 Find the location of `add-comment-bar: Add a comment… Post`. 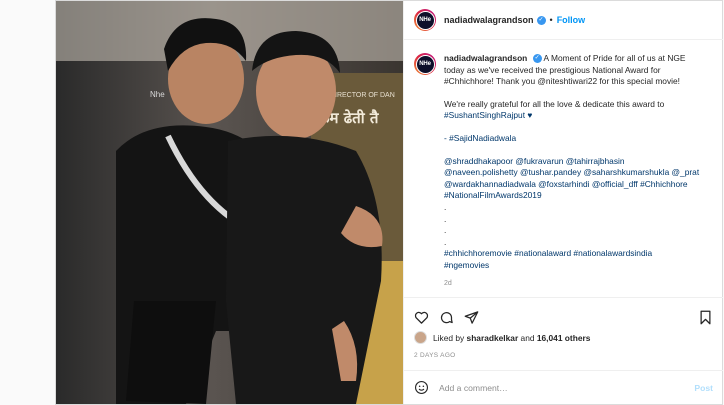

add-comment-bar: Add a comment… Post is located at coordinates (563, 387).